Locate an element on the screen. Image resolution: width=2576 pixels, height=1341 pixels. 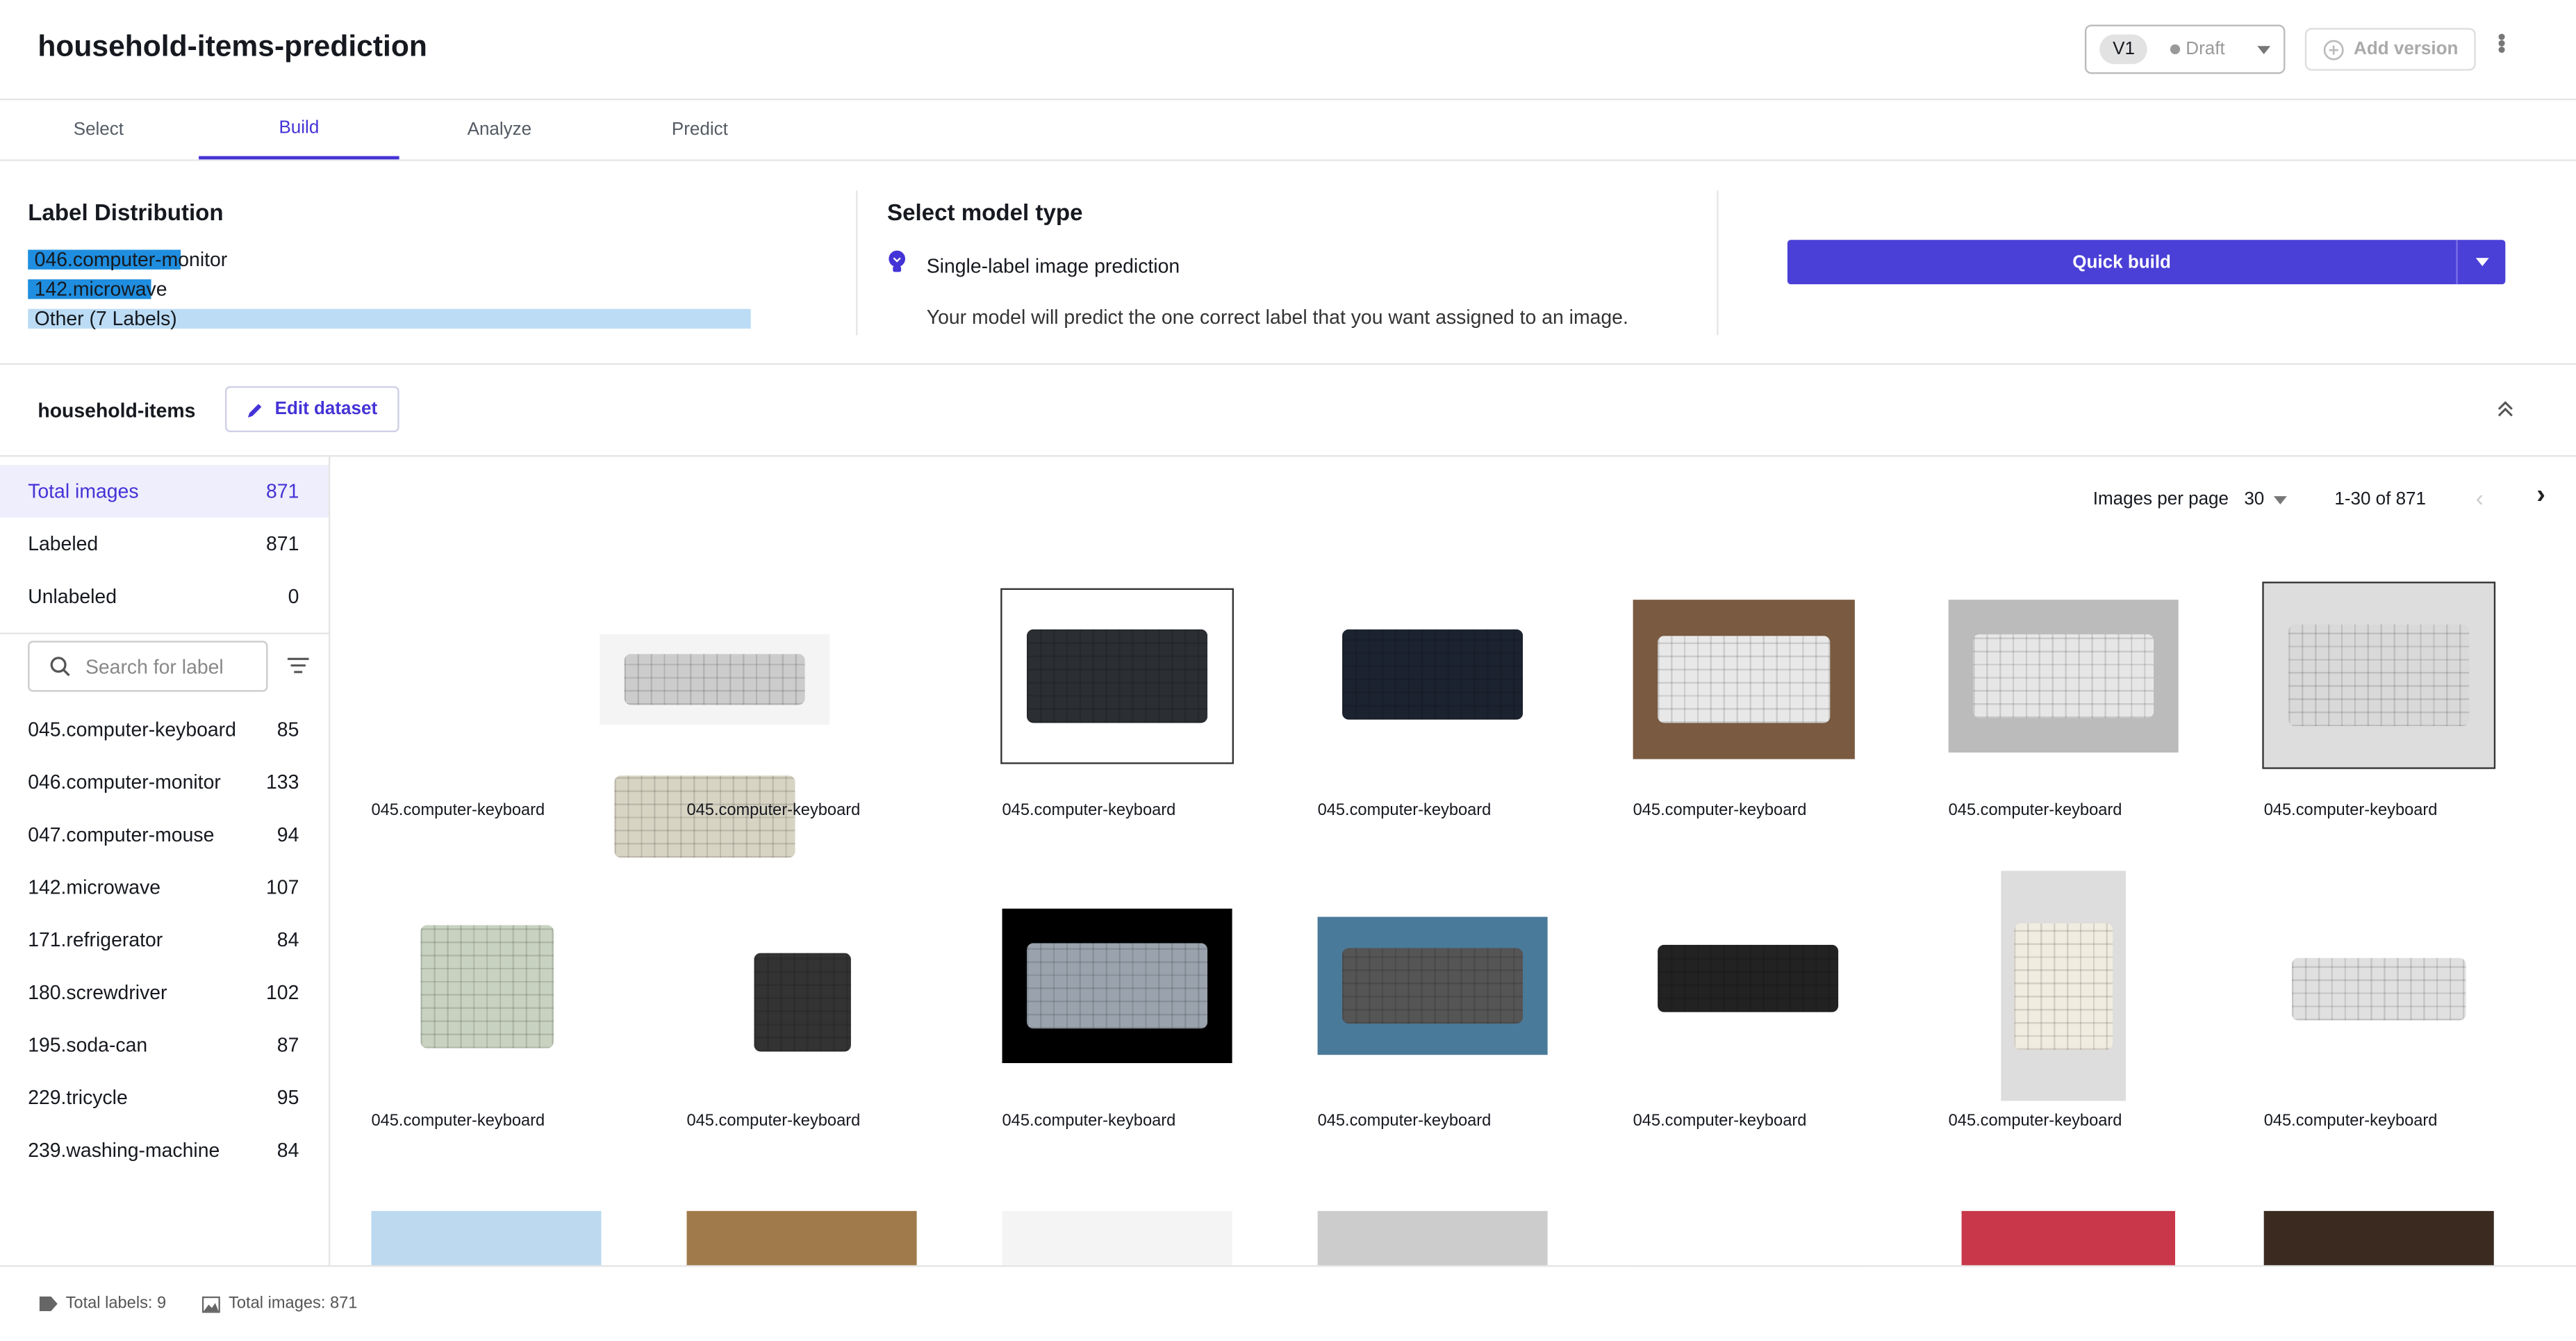
stat-value: 0 is located at coordinates (293, 596).